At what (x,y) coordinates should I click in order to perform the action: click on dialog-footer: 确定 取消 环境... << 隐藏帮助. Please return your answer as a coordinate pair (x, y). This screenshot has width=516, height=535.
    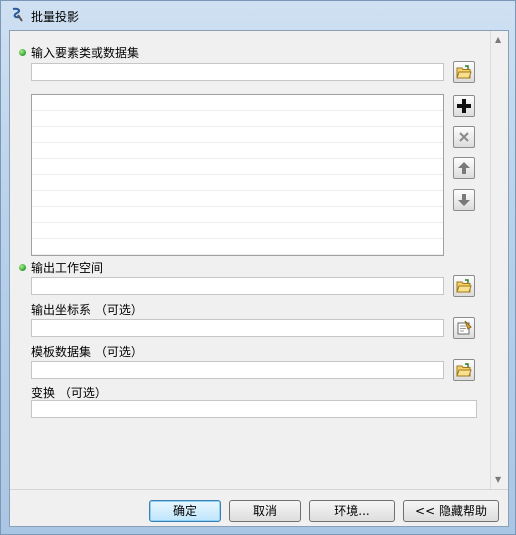
    Looking at the image, I should click on (259, 507).